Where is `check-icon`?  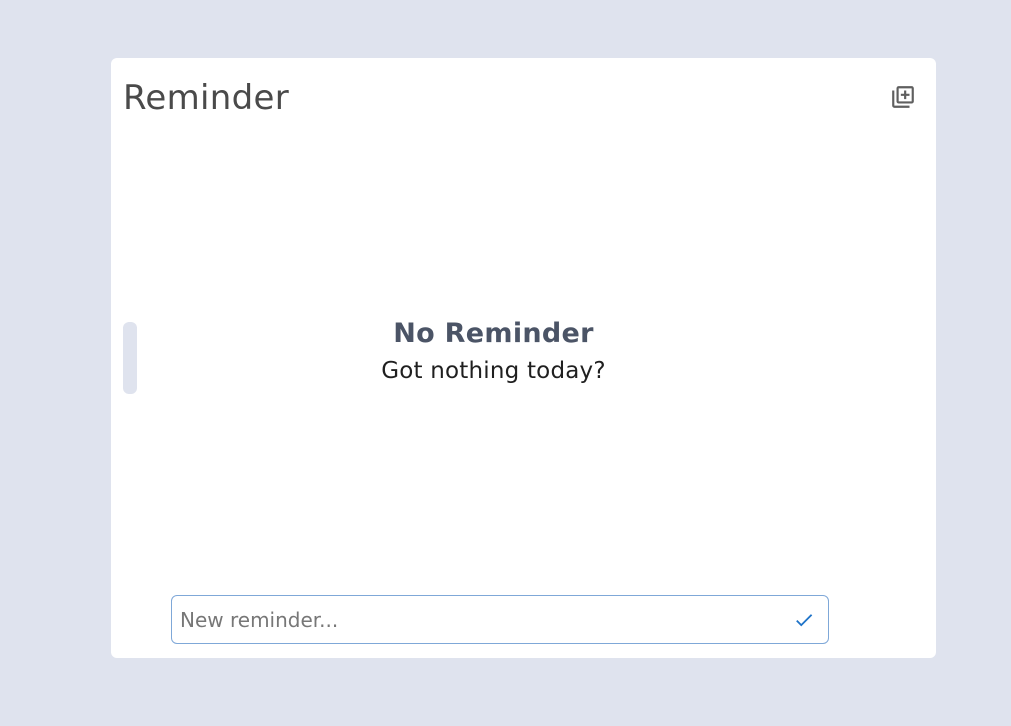 check-icon is located at coordinates (804, 619).